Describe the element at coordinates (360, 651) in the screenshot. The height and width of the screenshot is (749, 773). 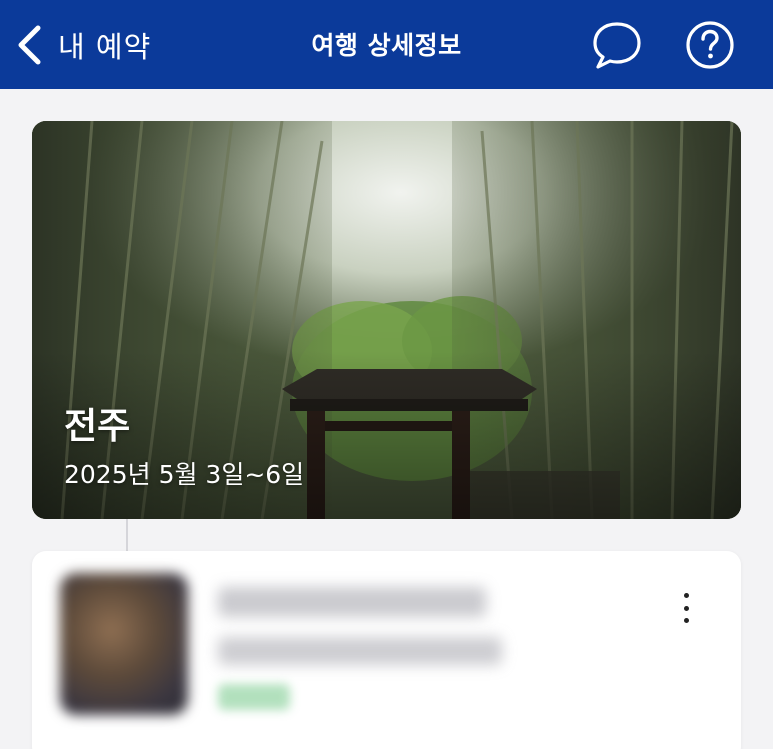
I see `booking-details-redacted` at that location.